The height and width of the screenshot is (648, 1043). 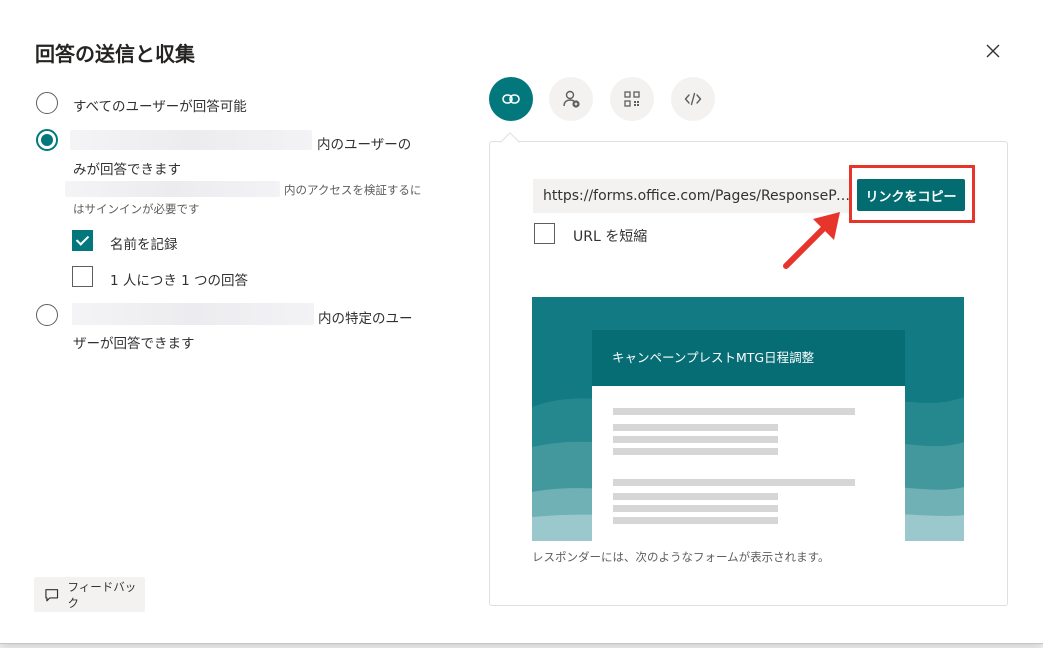 I want to click on qr-code-icon, so click(x=632, y=99).